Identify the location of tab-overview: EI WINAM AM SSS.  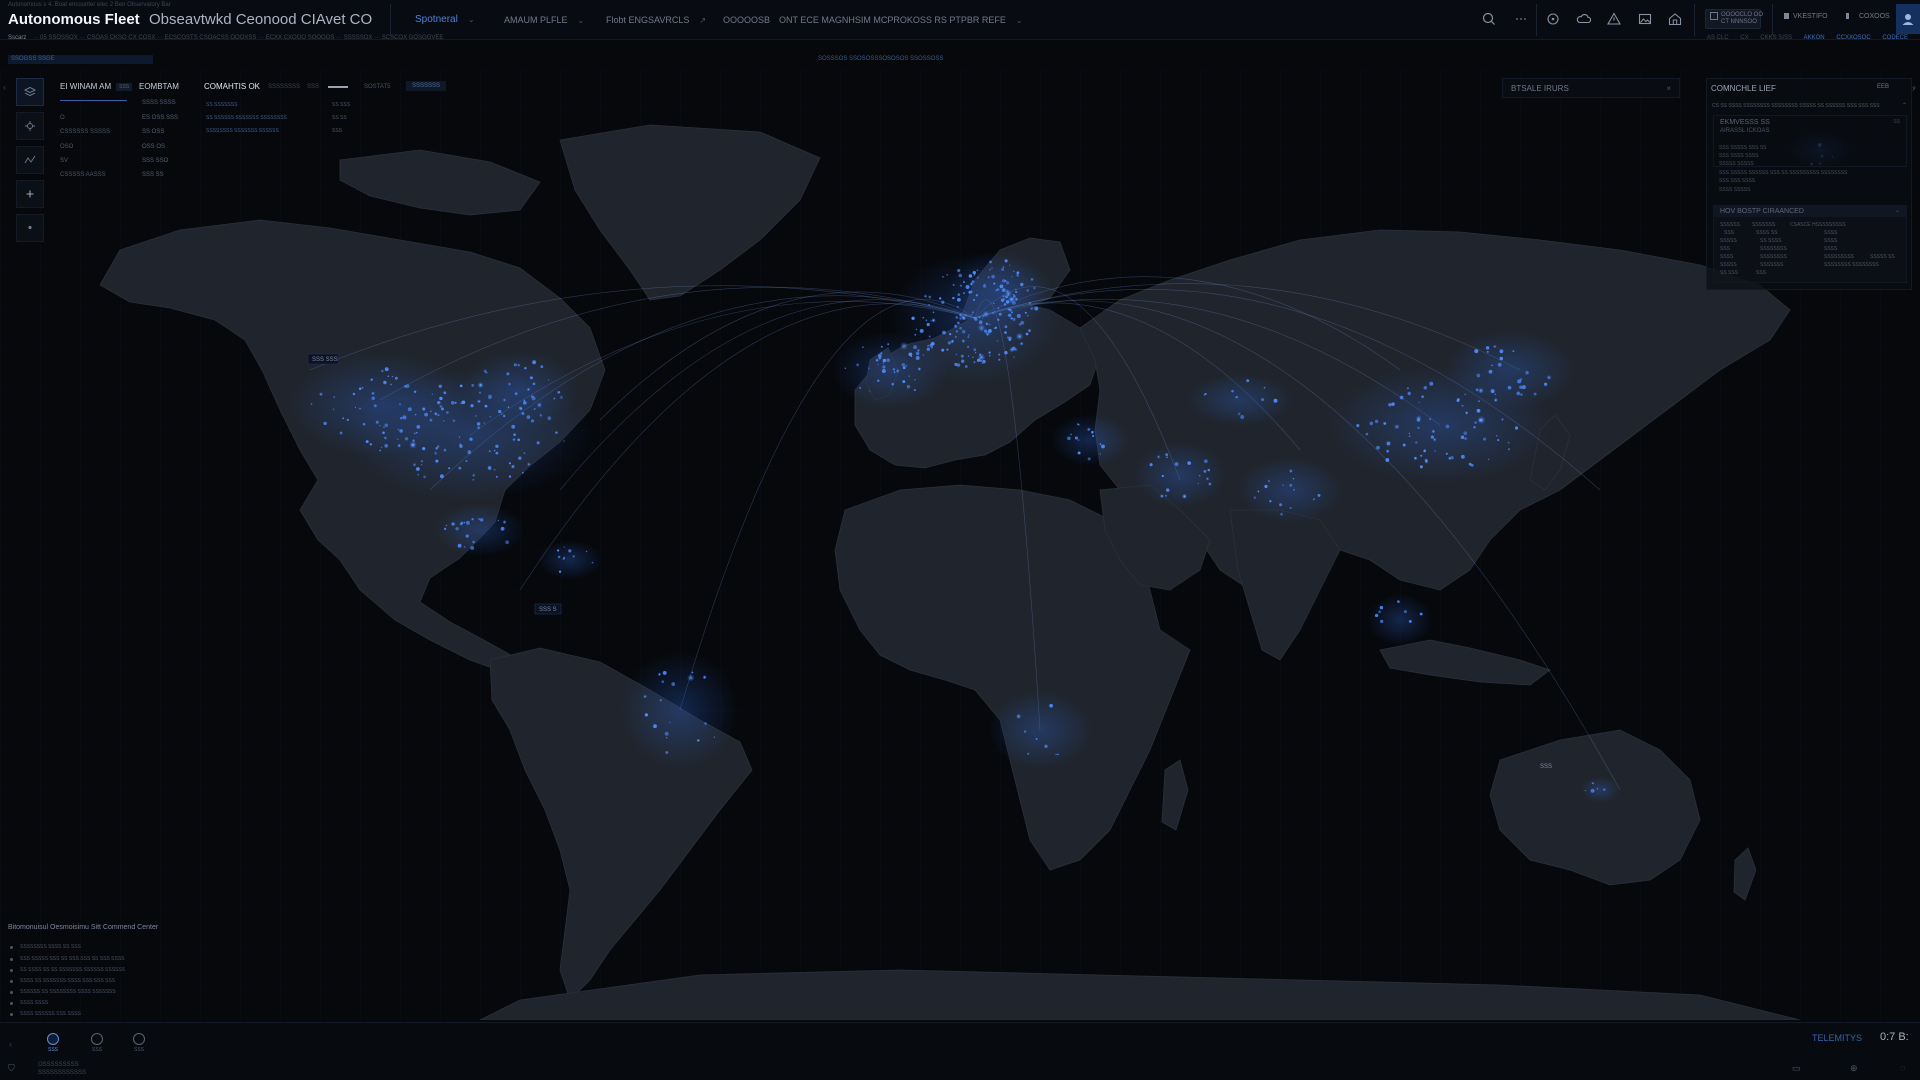
(96, 86).